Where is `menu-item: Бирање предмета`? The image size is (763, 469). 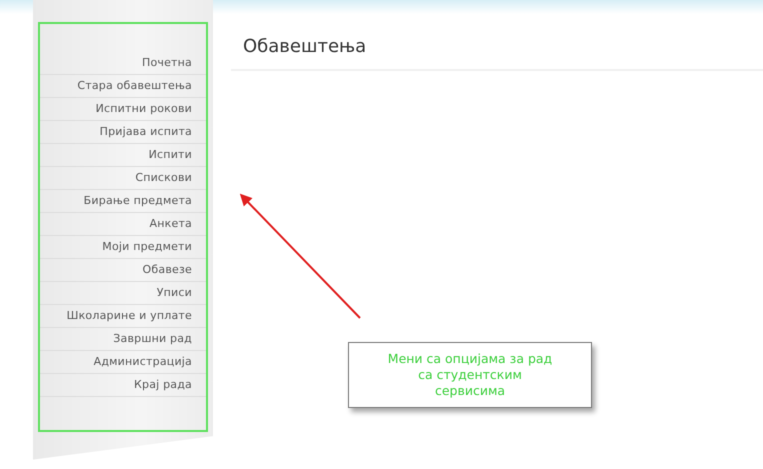 menu-item: Бирање предмета is located at coordinates (123, 201).